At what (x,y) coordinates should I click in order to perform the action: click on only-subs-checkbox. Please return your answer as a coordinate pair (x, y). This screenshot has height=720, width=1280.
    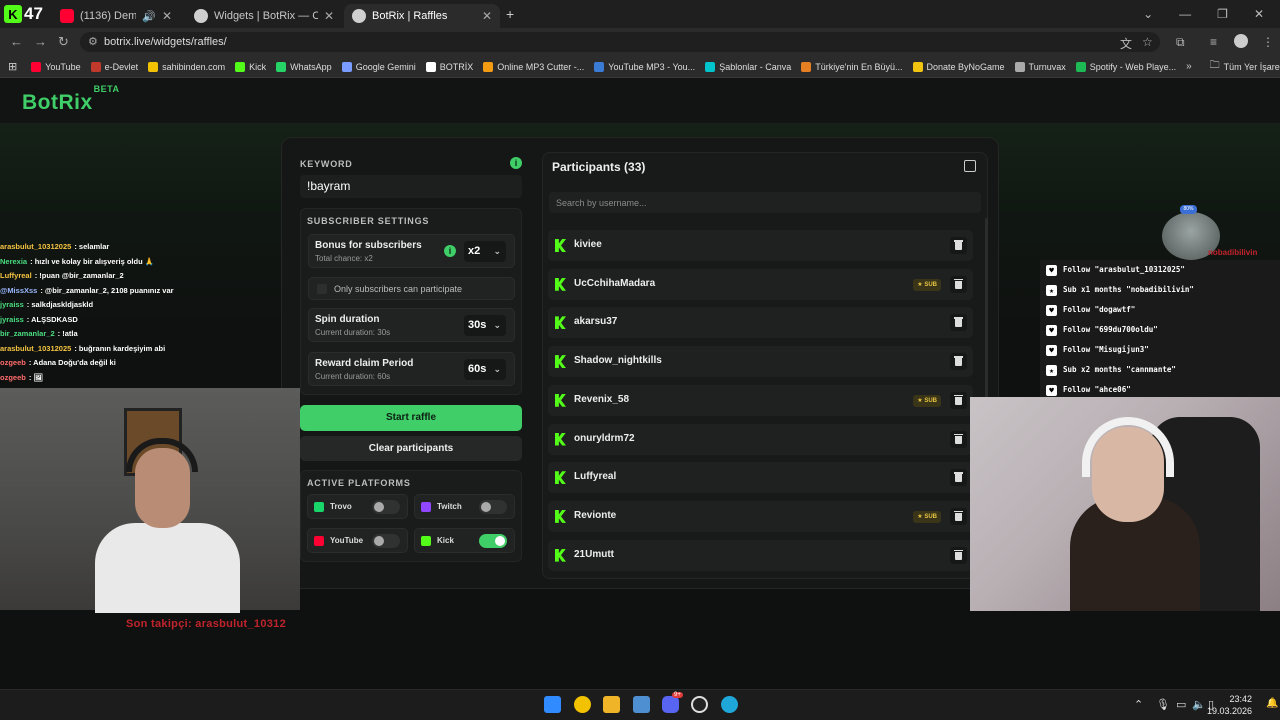
    Looking at the image, I should click on (322, 289).